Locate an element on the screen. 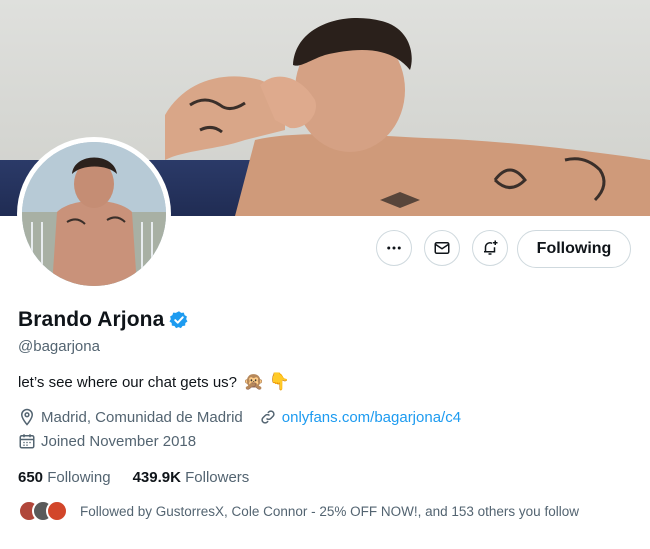  link-icon is located at coordinates (268, 417).